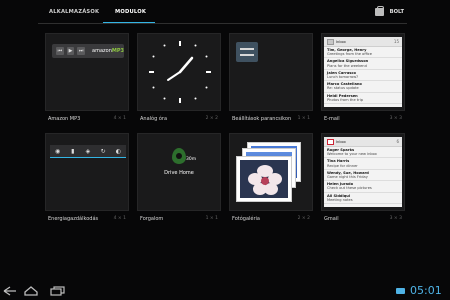  Describe the element at coordinates (264, 179) in the screenshot. I see `photo-flower-image` at that location.